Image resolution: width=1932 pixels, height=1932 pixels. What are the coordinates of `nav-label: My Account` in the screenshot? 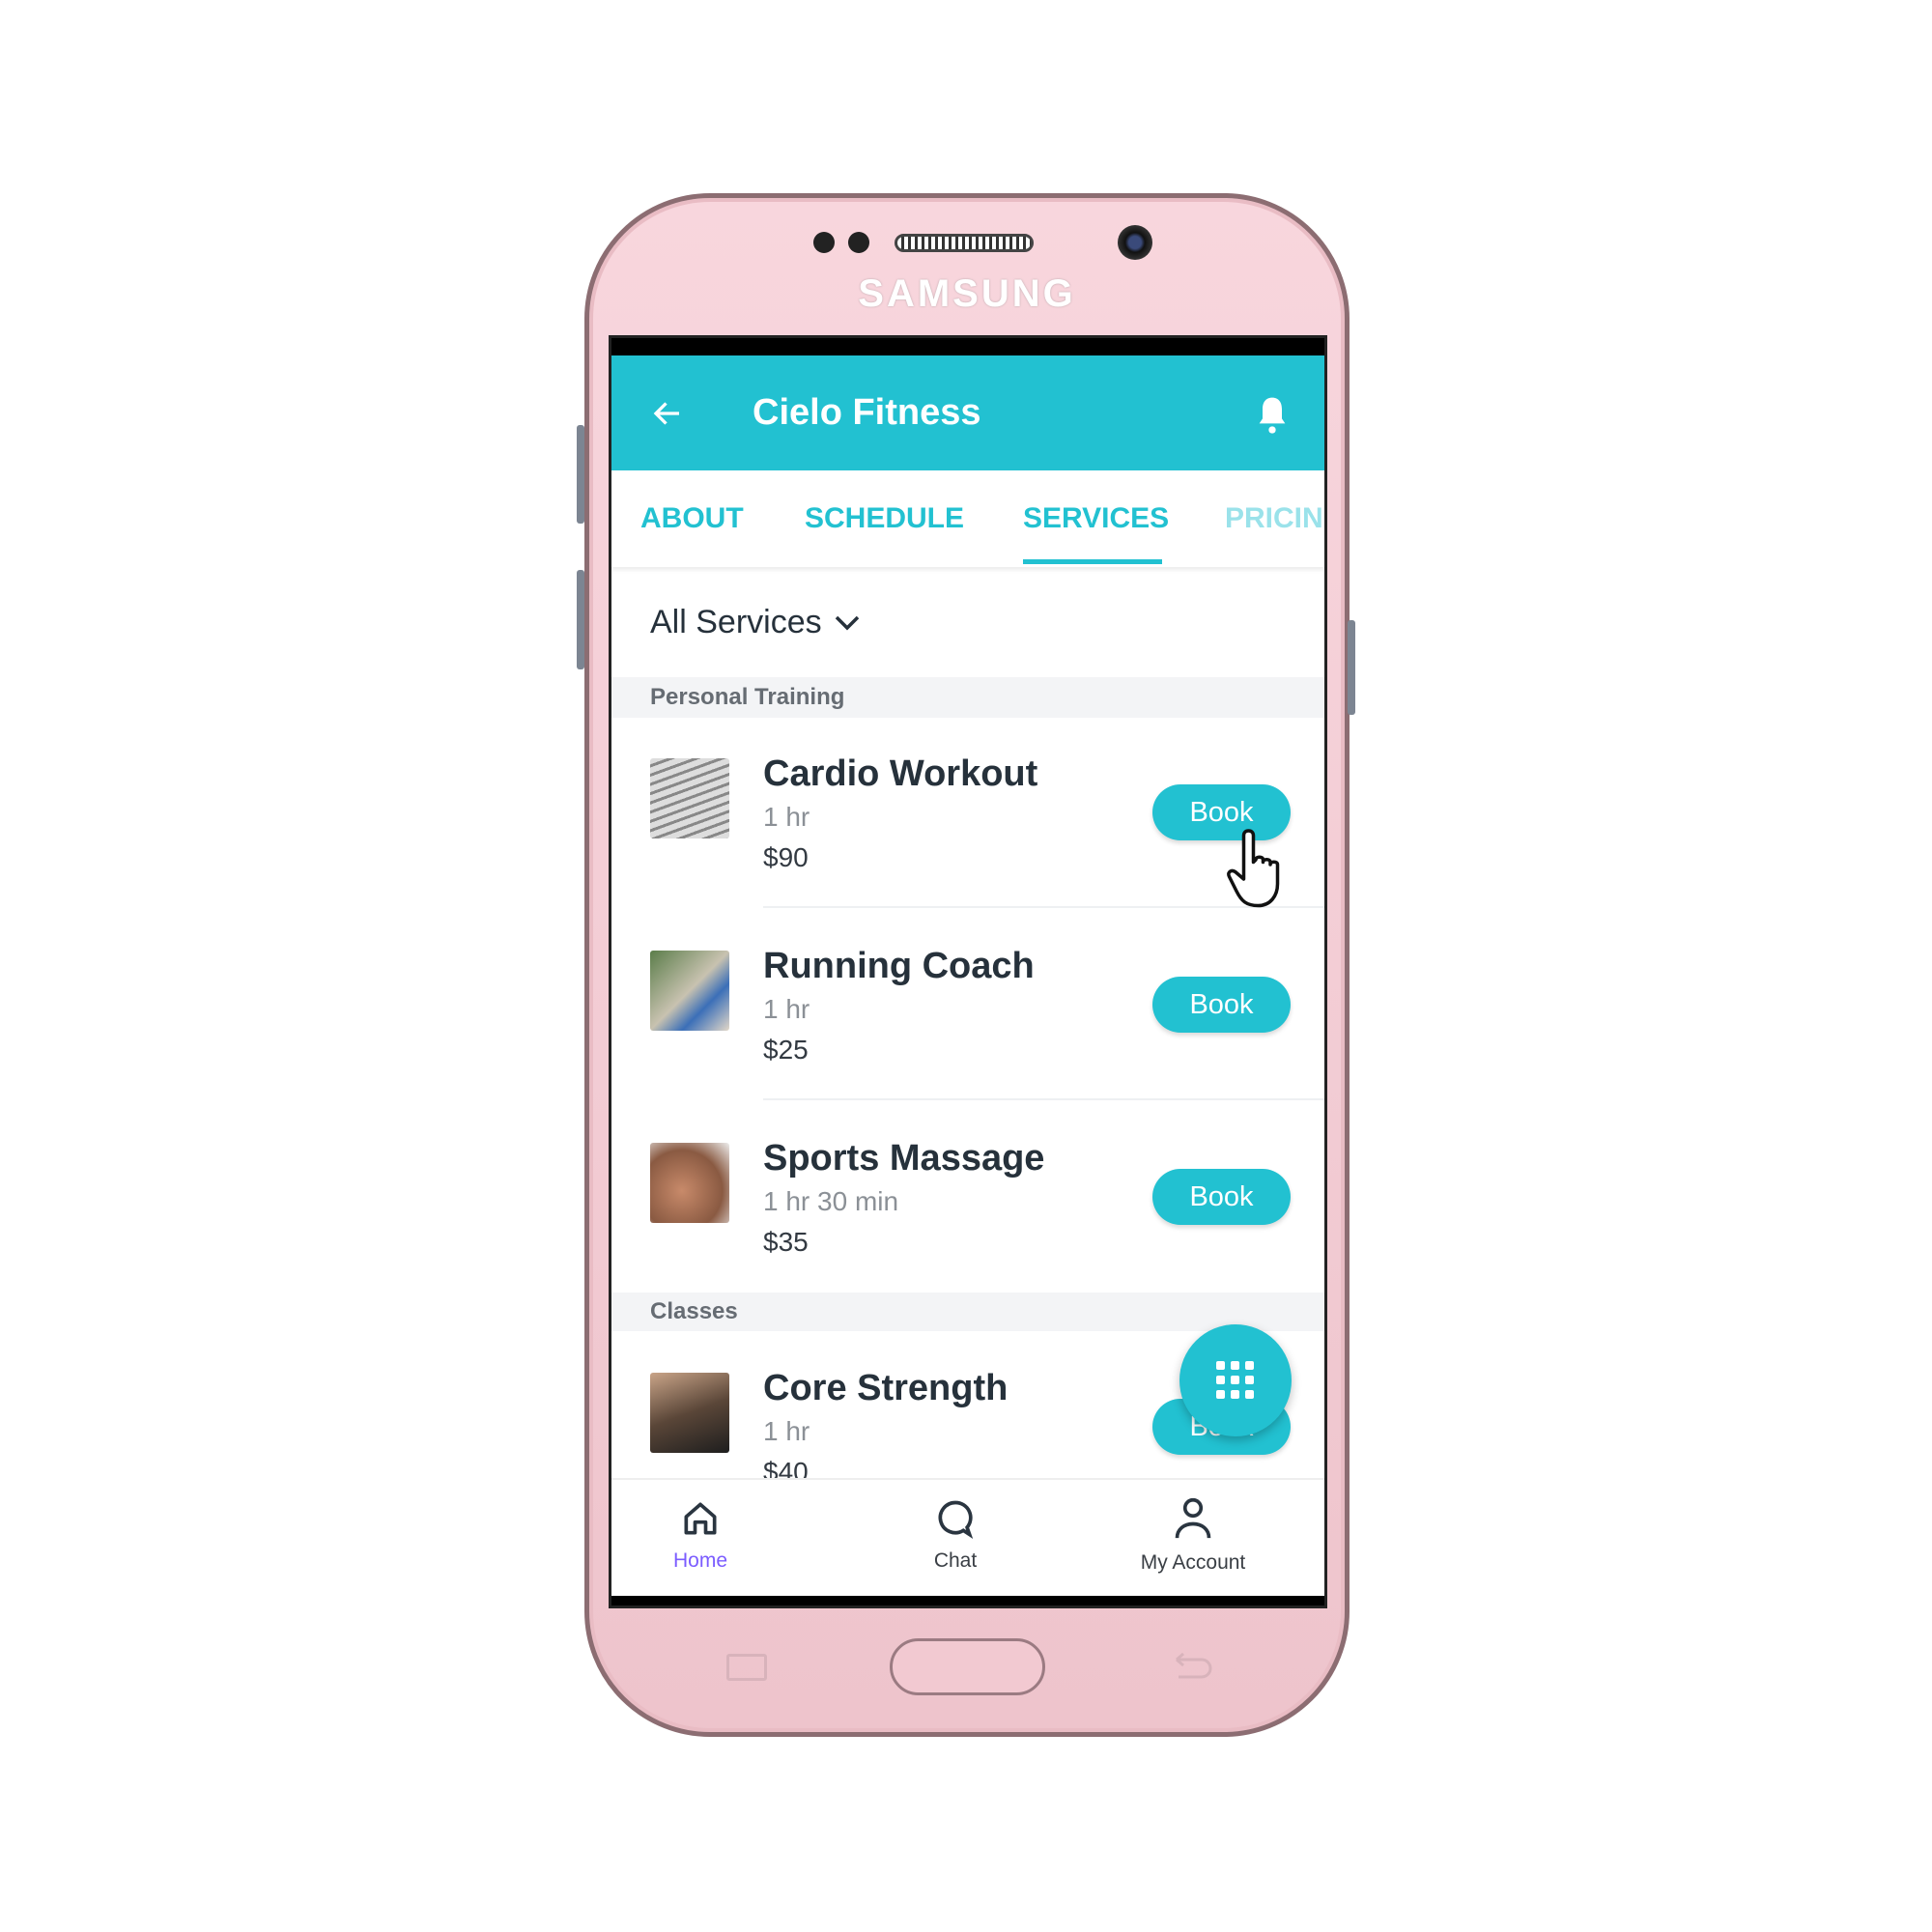 It's located at (1193, 1562).